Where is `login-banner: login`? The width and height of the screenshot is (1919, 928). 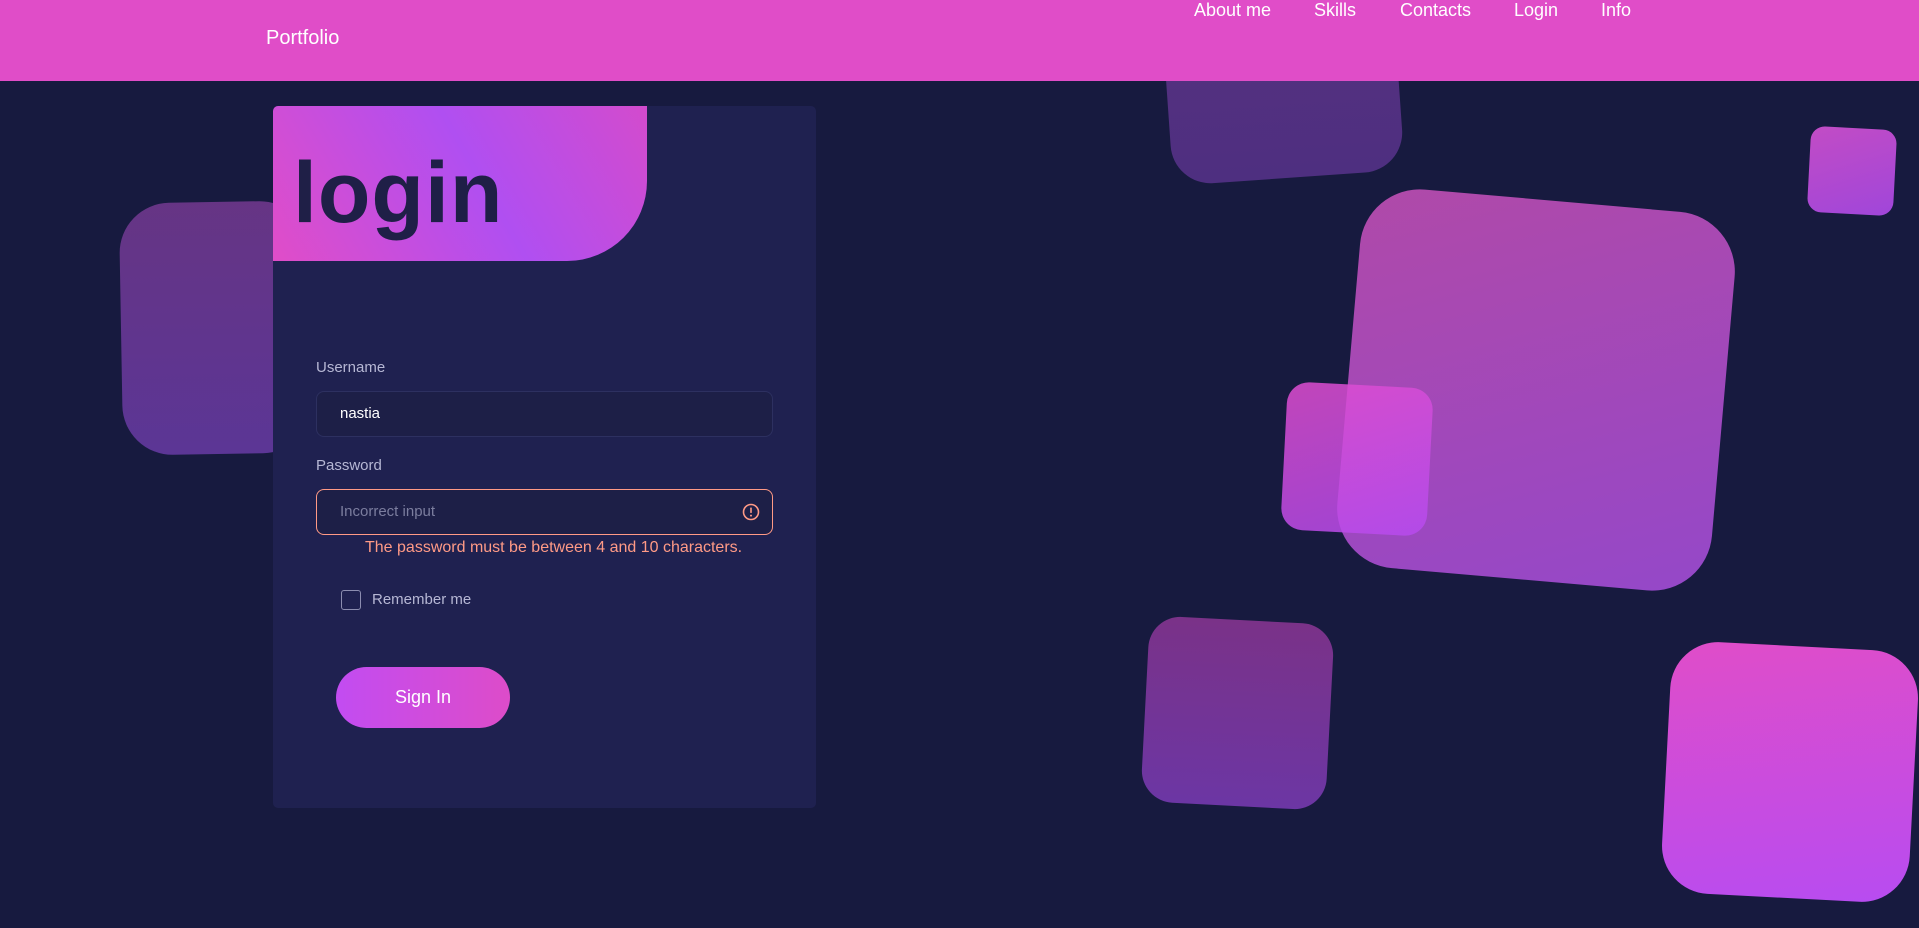
login-banner: login is located at coordinates (460, 183).